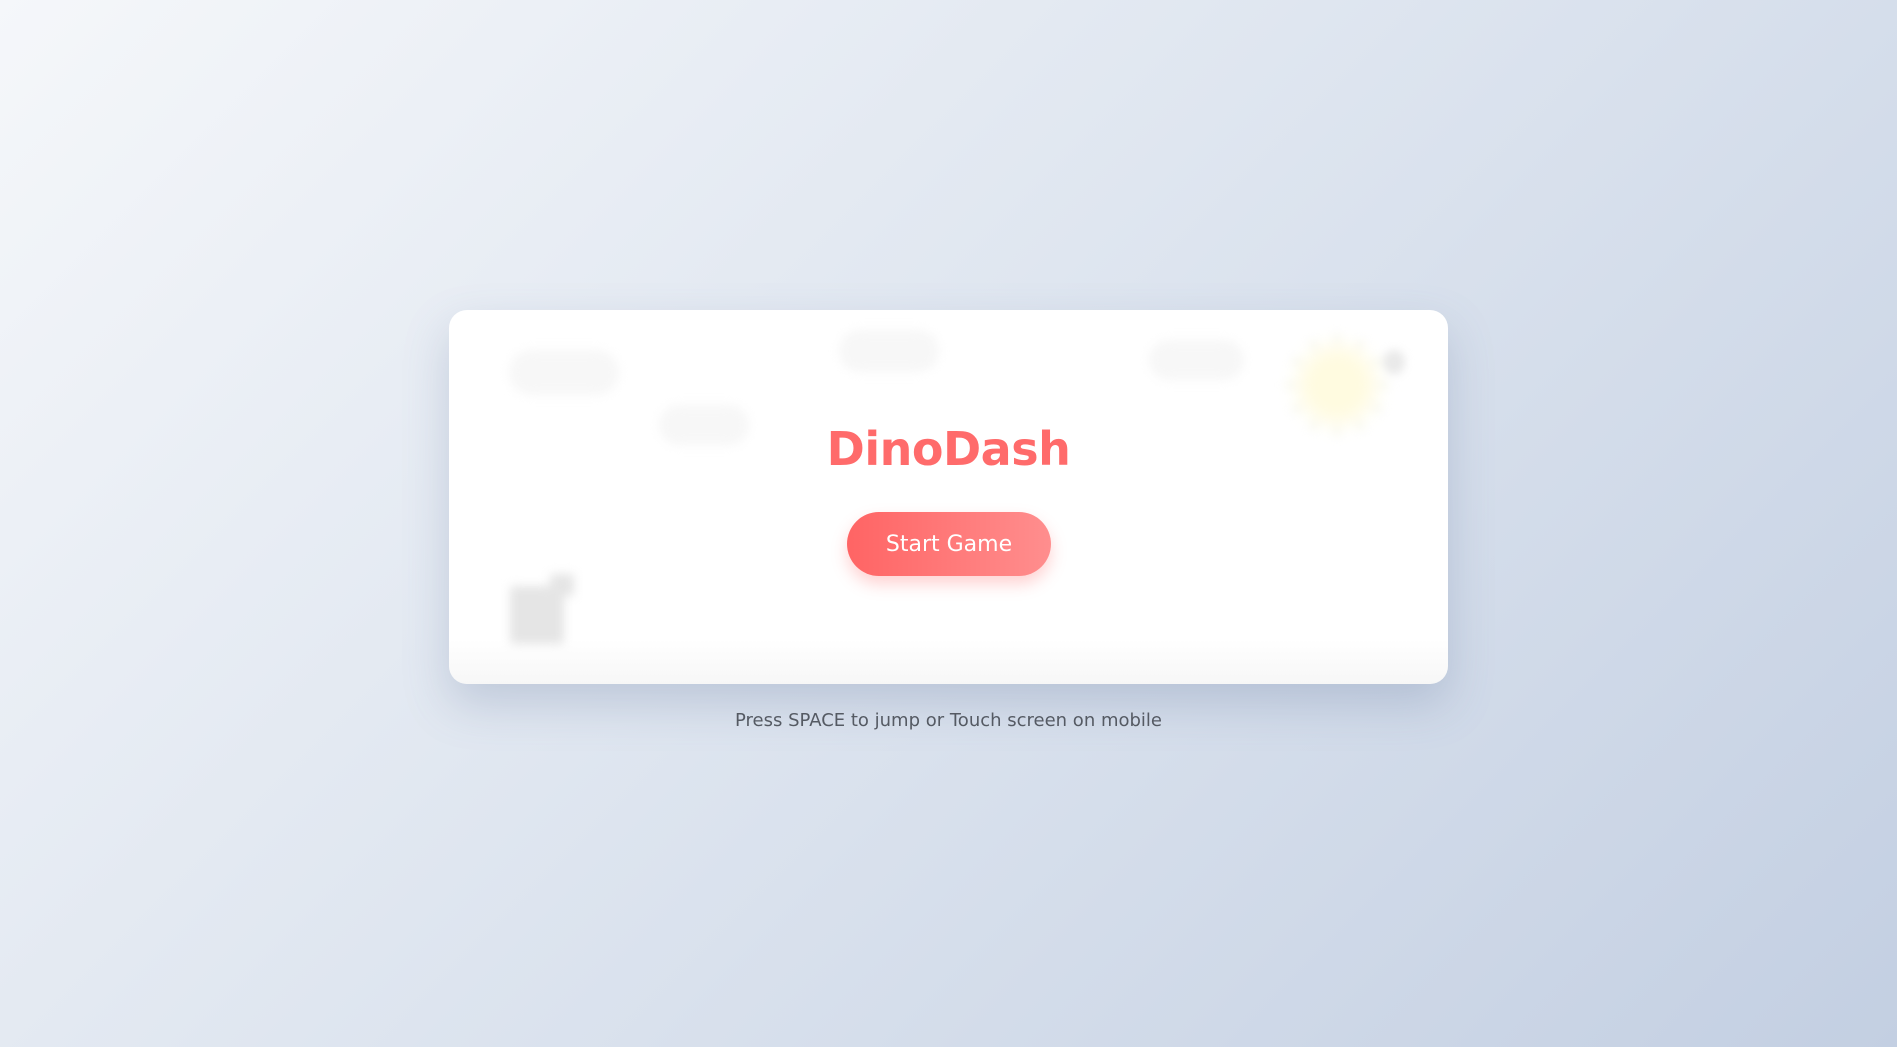  What do you see at coordinates (949, 544) in the screenshot?
I see `start-game-button: Start Game` at bounding box center [949, 544].